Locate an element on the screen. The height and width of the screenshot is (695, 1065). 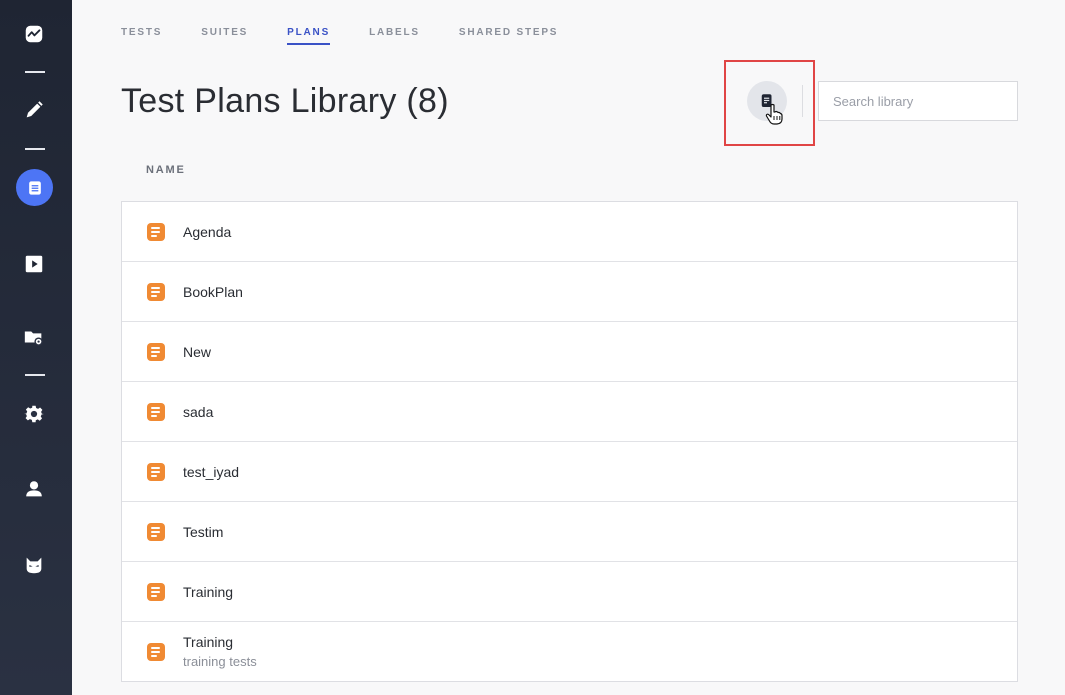
plan-description: training tests is located at coordinates (220, 661).